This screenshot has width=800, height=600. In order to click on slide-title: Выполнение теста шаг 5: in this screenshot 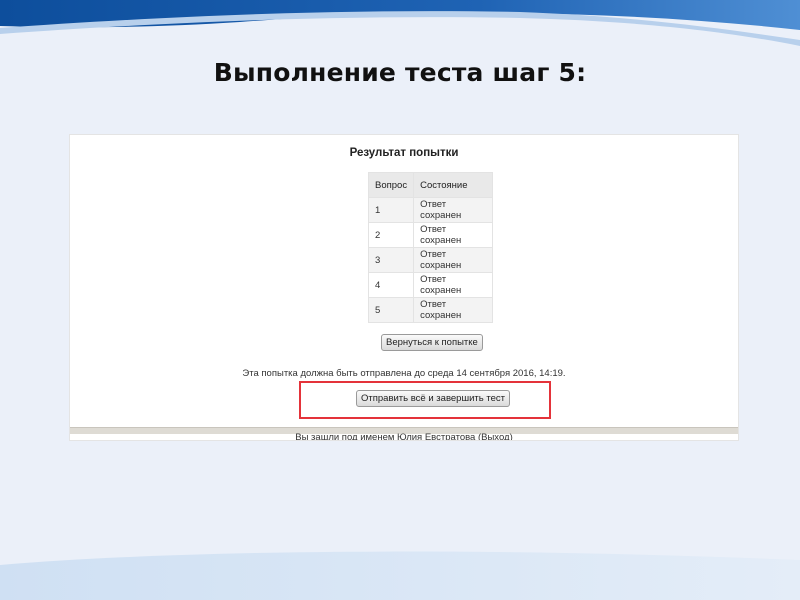, I will do `click(400, 72)`.